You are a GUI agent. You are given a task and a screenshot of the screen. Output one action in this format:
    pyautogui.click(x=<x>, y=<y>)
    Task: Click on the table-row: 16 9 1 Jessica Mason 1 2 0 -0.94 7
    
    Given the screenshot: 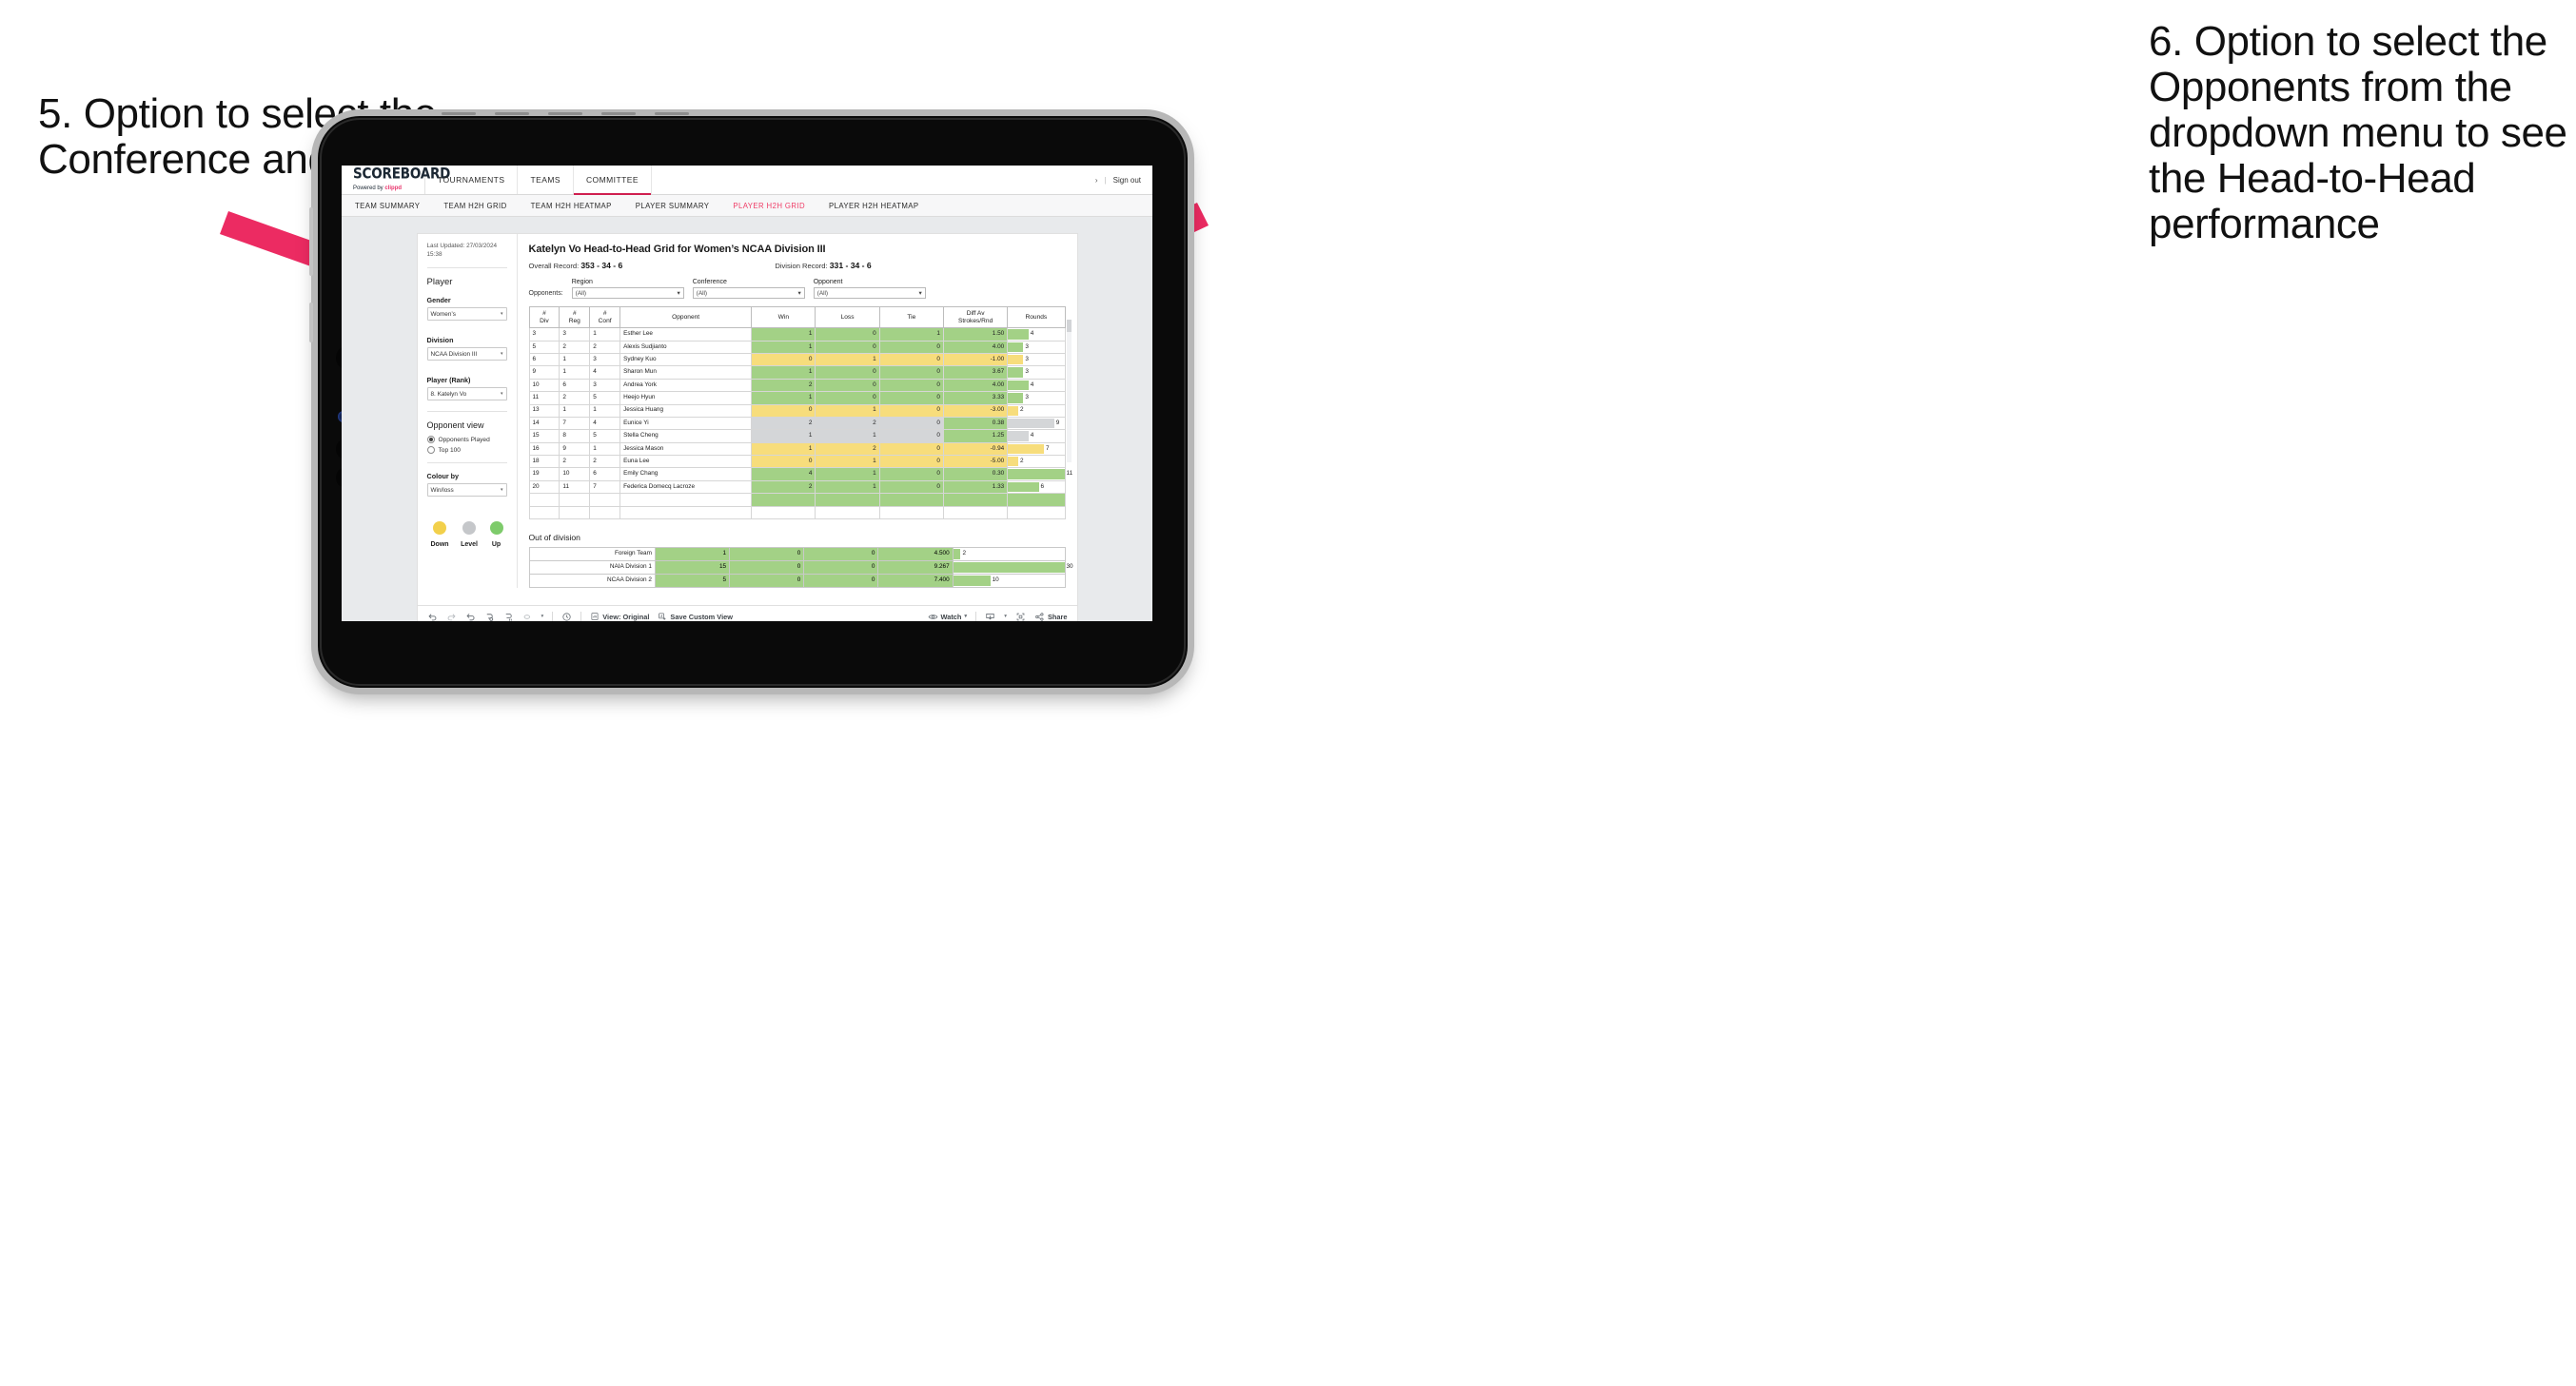 What is the action you would take?
    pyautogui.click(x=797, y=449)
    